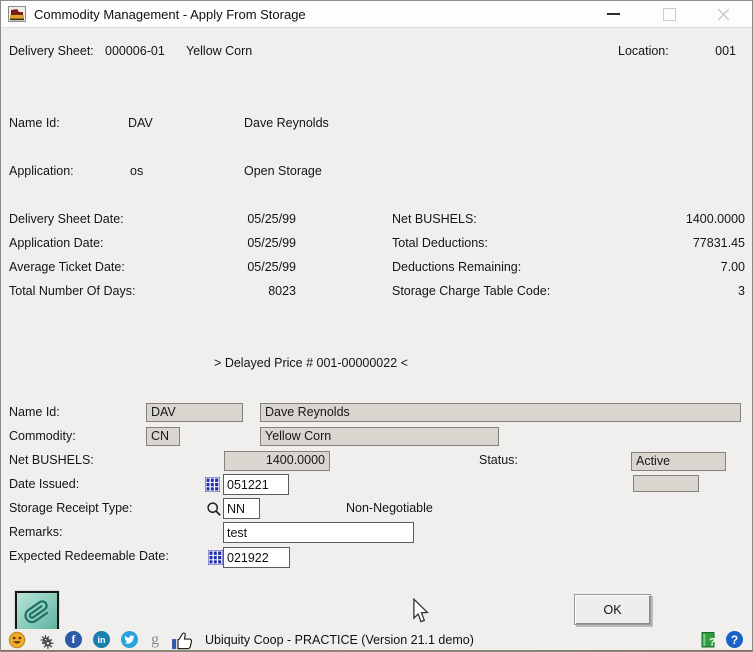 This screenshot has height=652, width=753. Describe the element at coordinates (67, 267) in the screenshot. I see `summary-label: Average Ticket Date:` at that location.